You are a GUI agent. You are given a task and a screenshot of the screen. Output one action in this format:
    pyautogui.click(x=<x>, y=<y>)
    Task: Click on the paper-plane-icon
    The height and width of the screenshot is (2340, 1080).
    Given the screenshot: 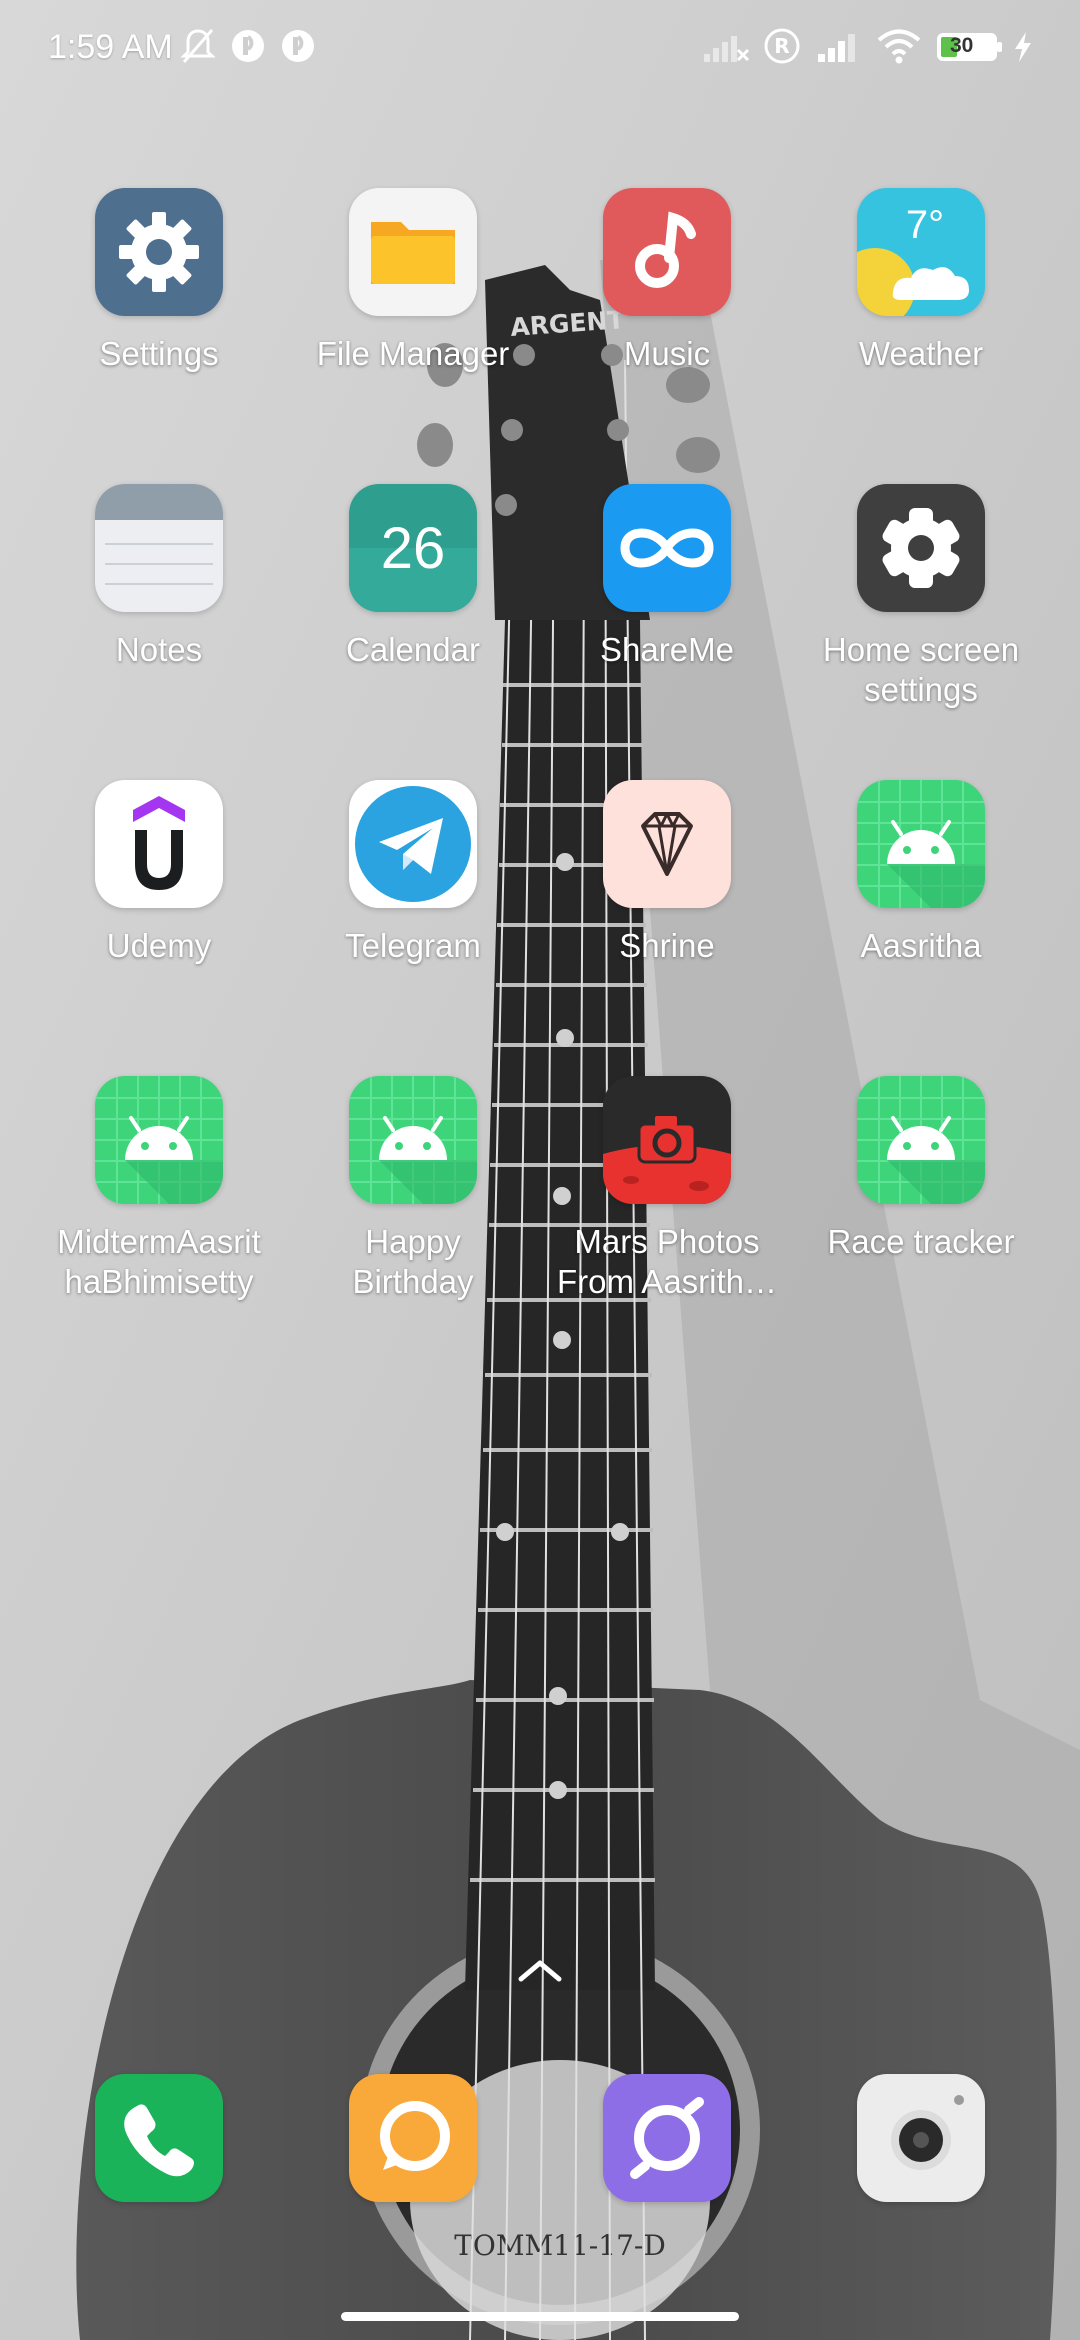 What is the action you would take?
    pyautogui.click(x=413, y=844)
    